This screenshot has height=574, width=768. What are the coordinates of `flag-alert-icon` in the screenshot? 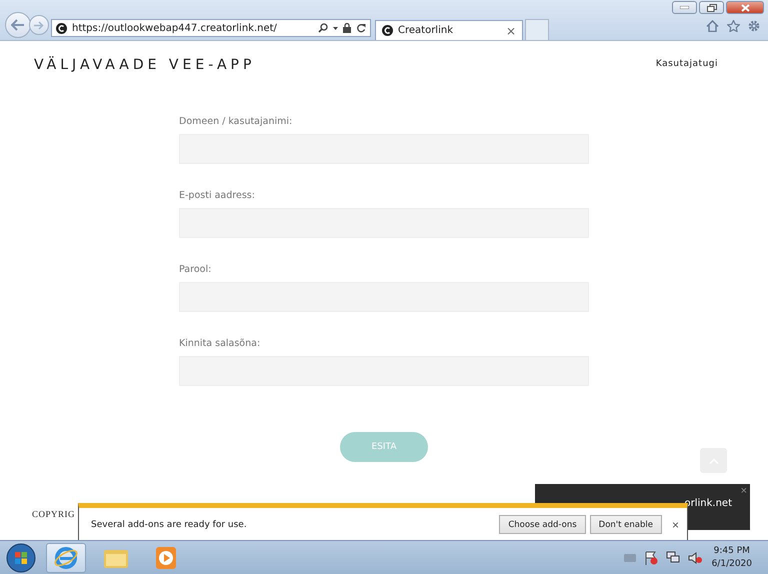 It's located at (651, 557).